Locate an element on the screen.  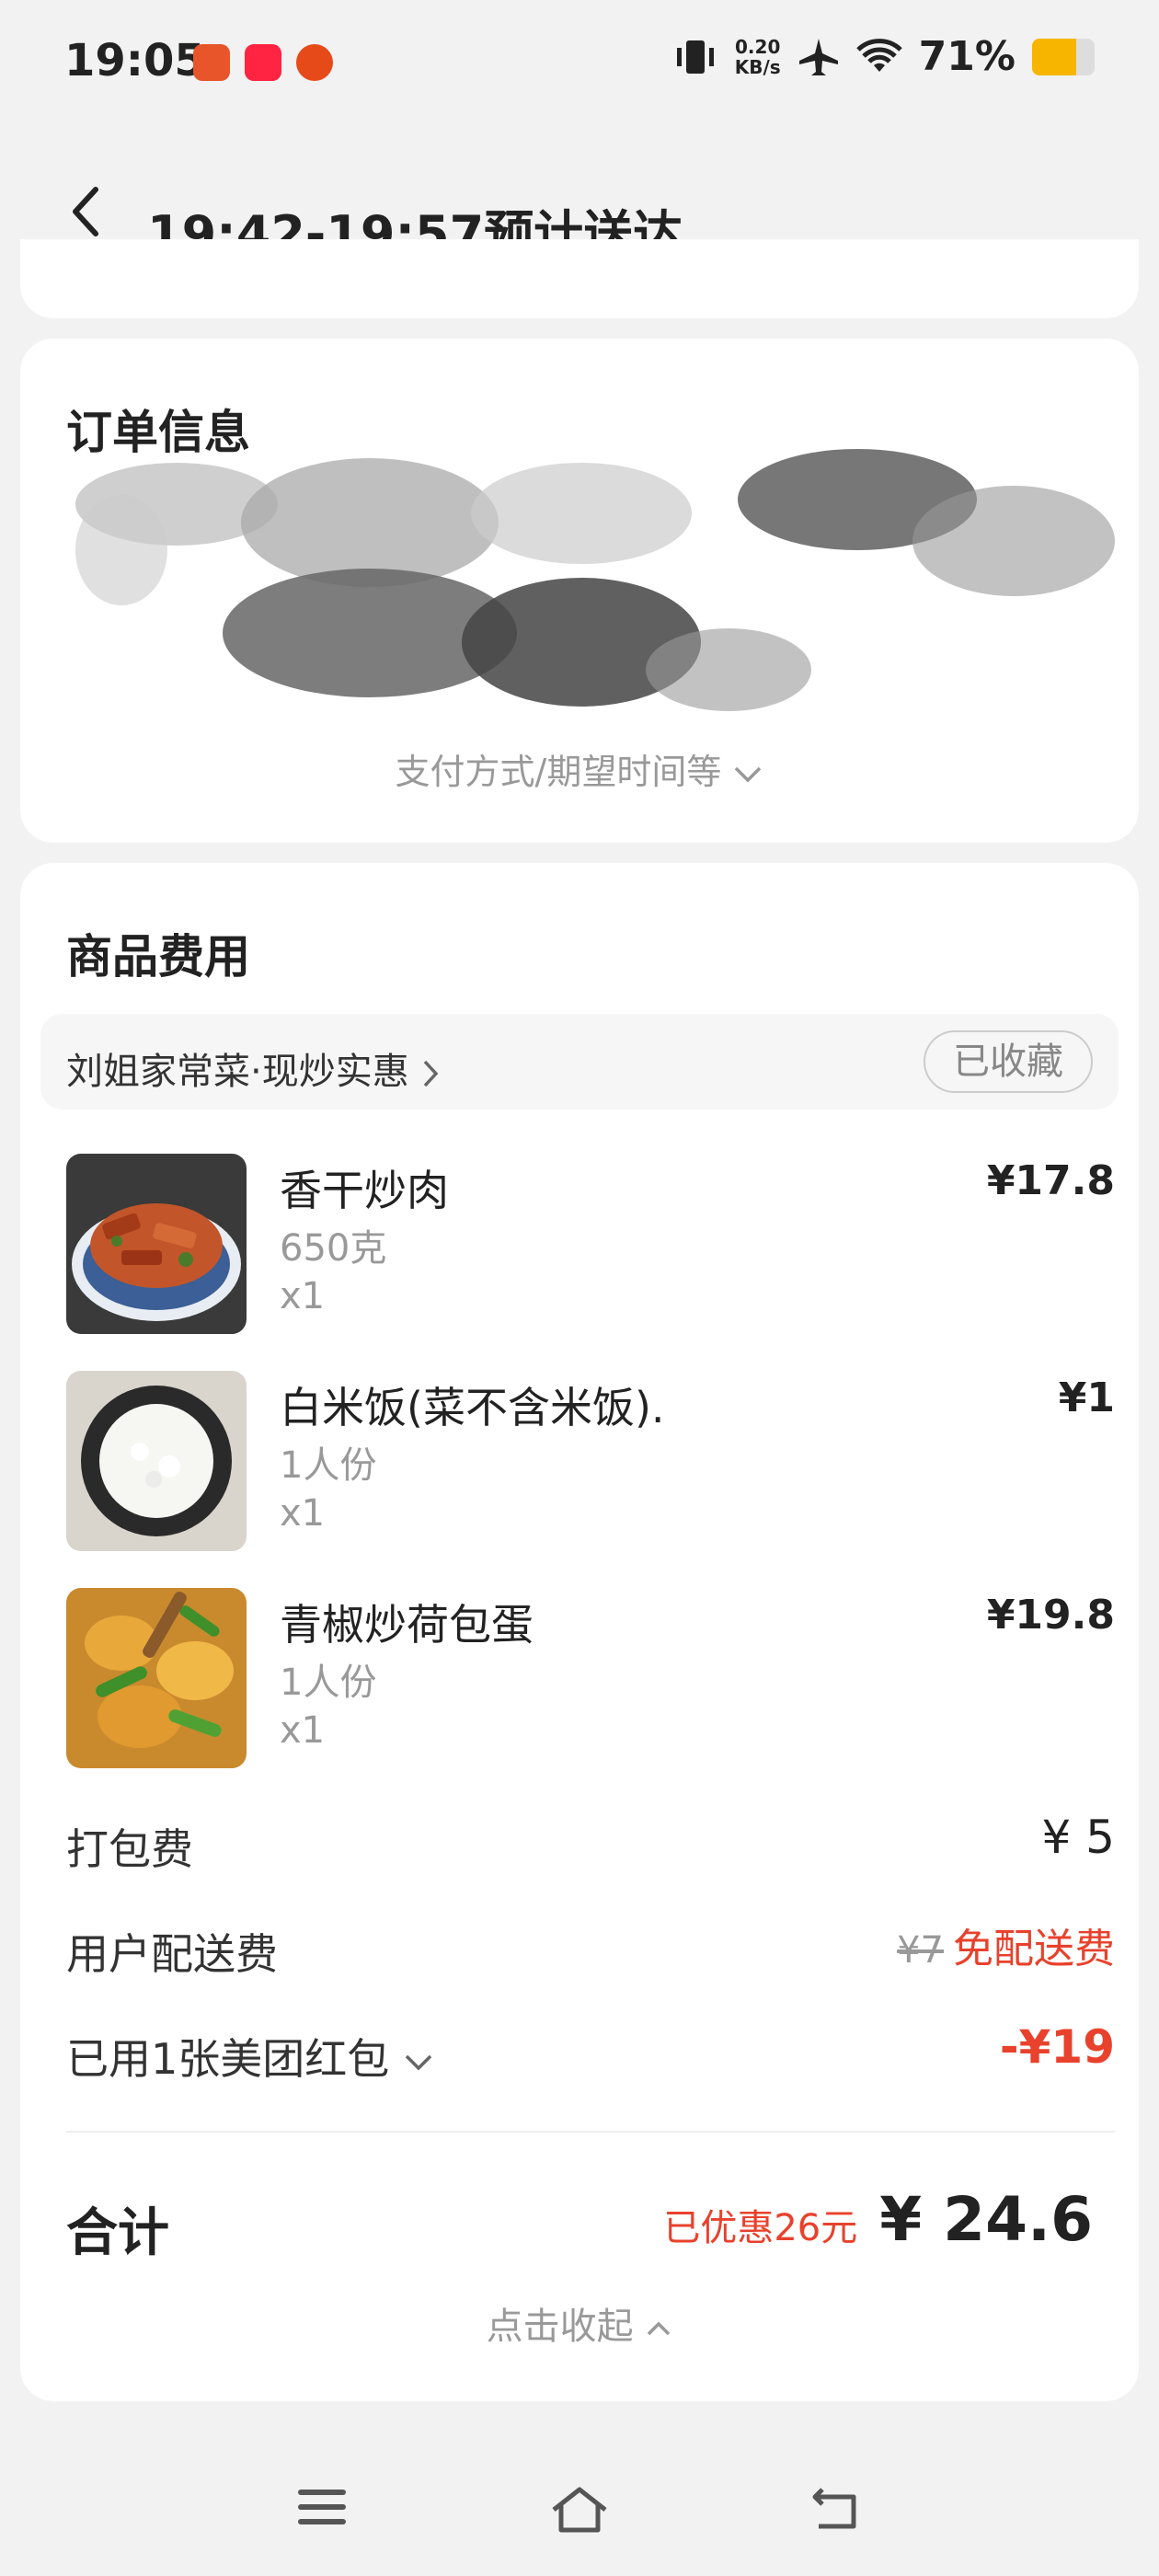
total-amount: ¥ 24.6 is located at coordinates (986, 2219).